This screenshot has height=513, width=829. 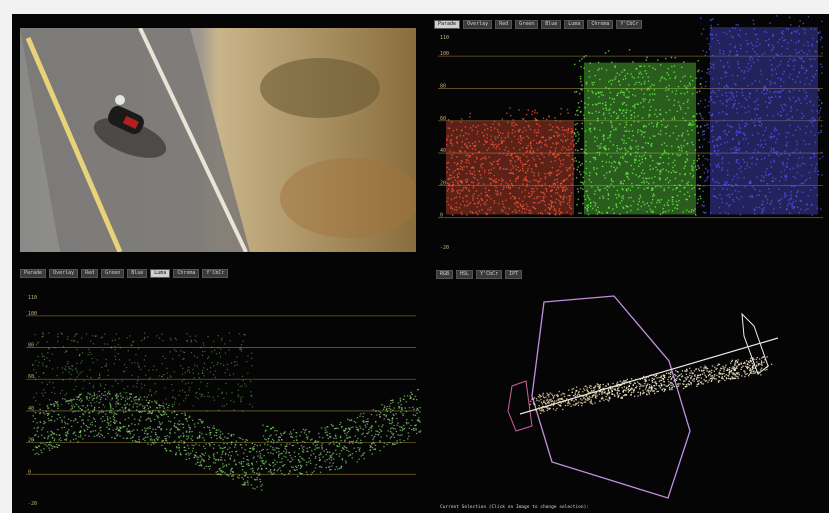 What do you see at coordinates (443, 86) in the screenshot?
I see `parade-scale-label: 80` at bounding box center [443, 86].